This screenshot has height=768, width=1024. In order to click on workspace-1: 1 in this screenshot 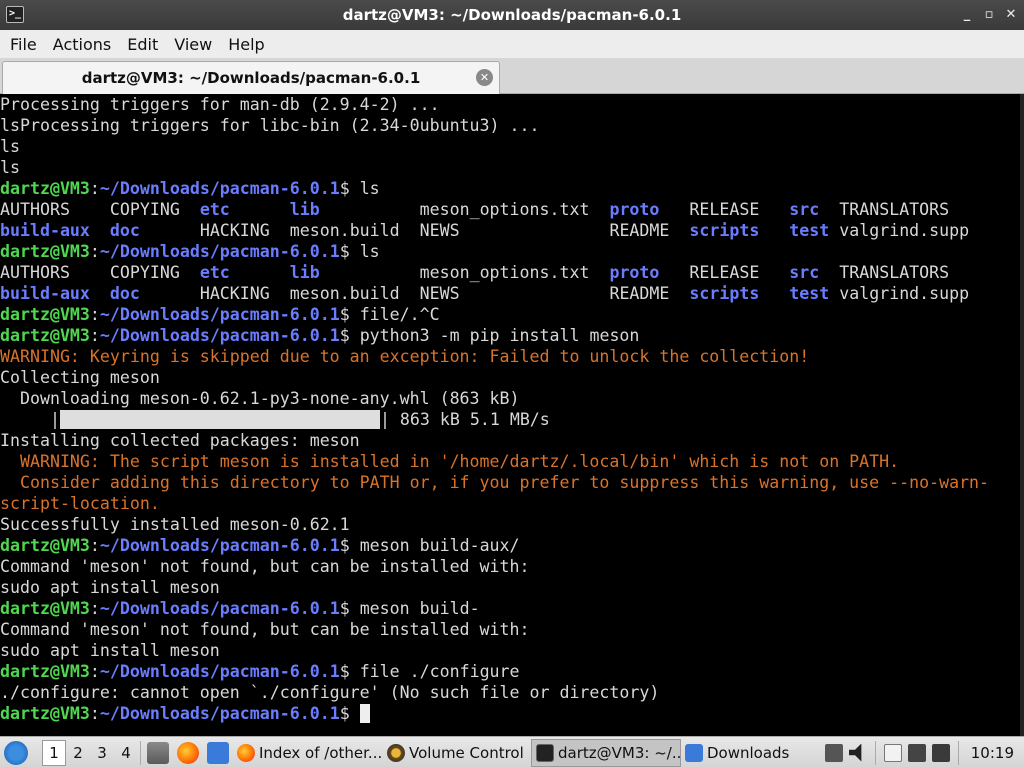, I will do `click(54, 752)`.